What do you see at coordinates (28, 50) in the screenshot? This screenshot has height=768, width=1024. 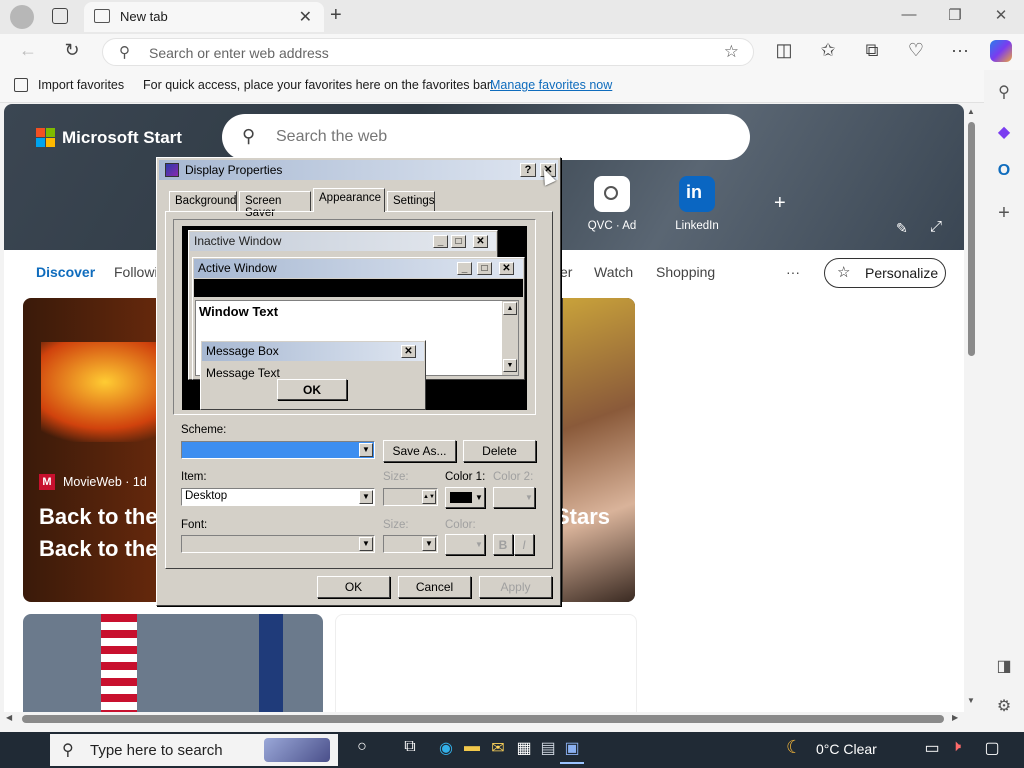 I see `back-icon: ←` at bounding box center [28, 50].